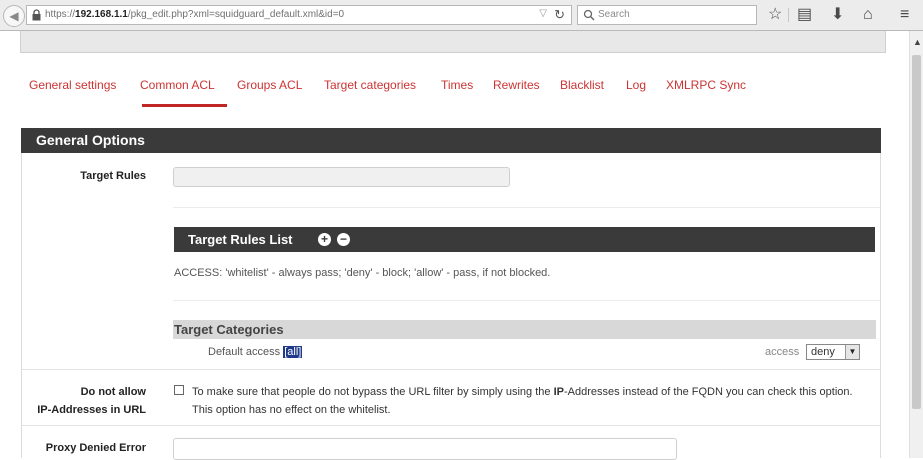 This screenshot has height=460, width=923. What do you see at coordinates (868, 15) in the screenshot?
I see `home-icon: ⌂` at bounding box center [868, 15].